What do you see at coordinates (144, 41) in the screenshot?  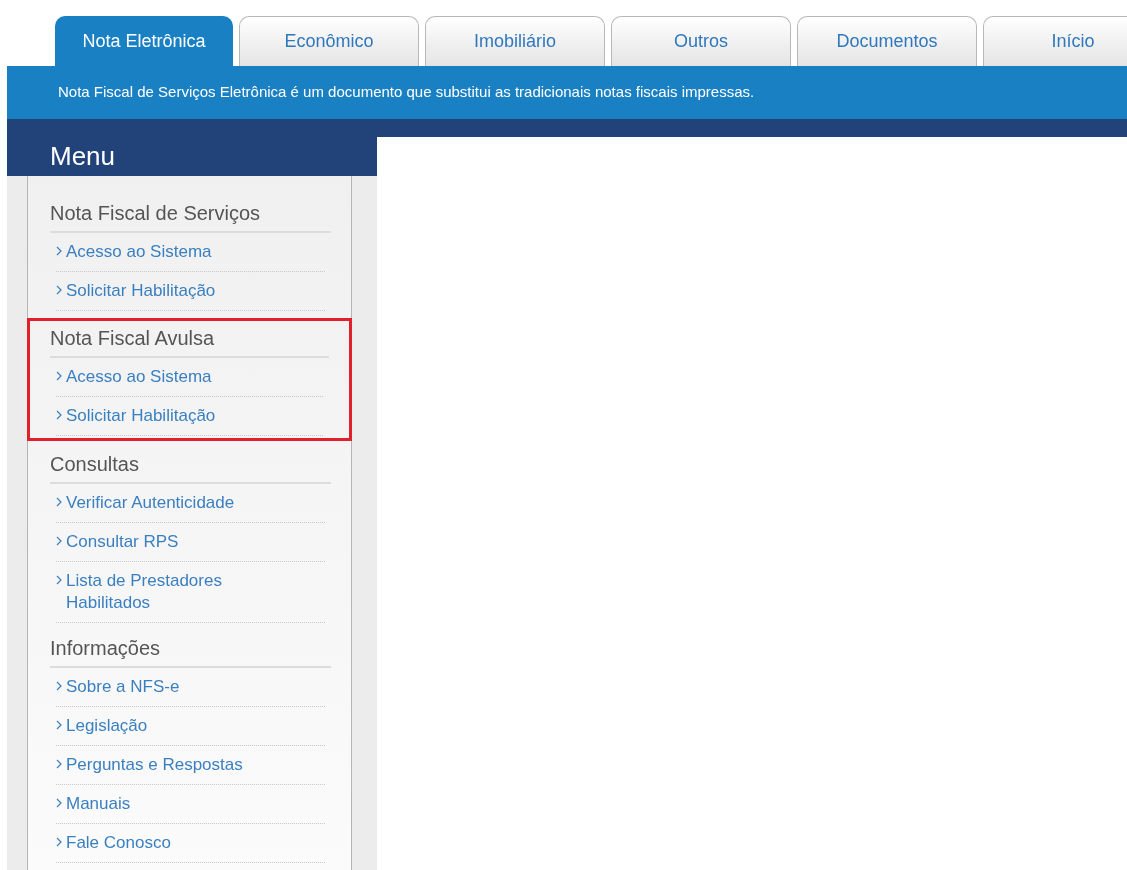 I see `tab: Nota Eletrônica` at bounding box center [144, 41].